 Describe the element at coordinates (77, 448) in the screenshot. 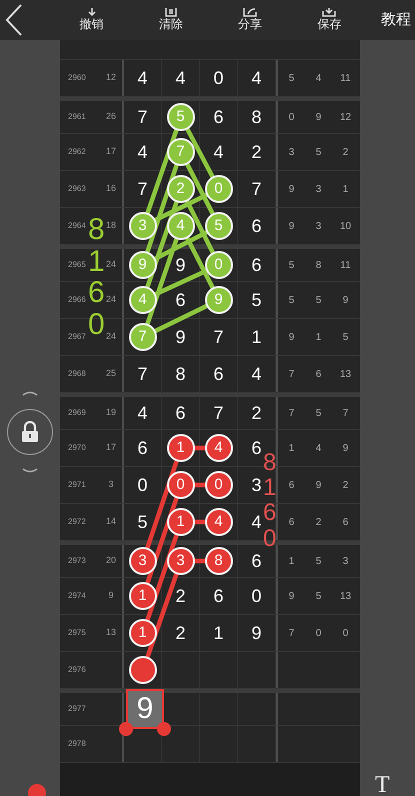

I see `issue-number: 2970` at that location.